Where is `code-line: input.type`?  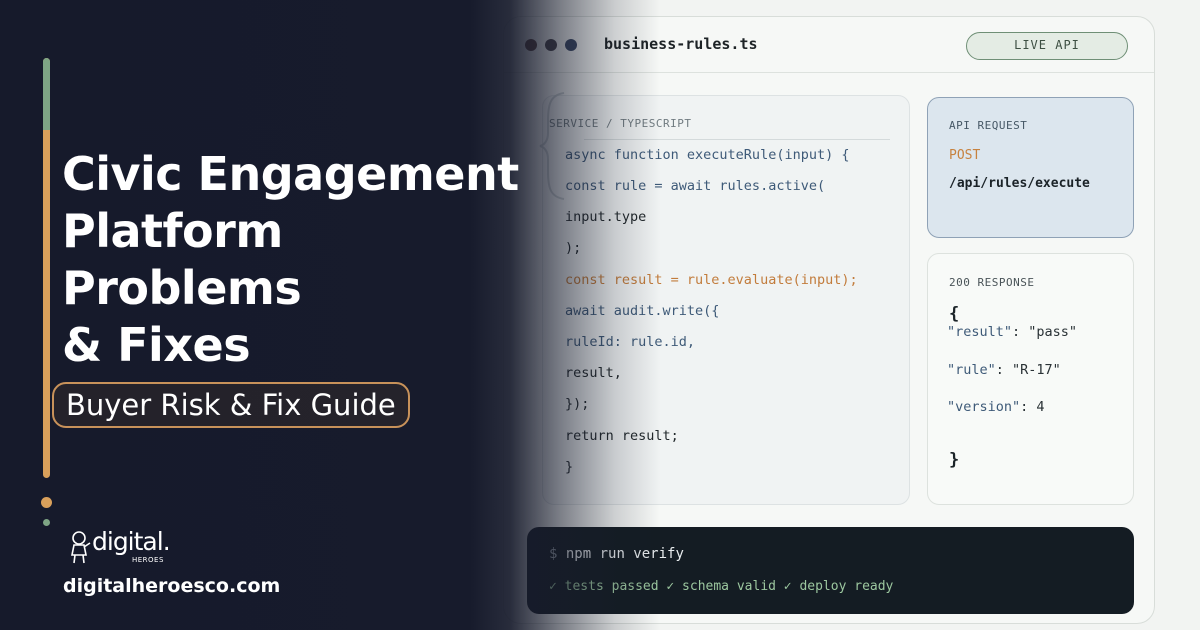 code-line: input.type is located at coordinates (606, 217).